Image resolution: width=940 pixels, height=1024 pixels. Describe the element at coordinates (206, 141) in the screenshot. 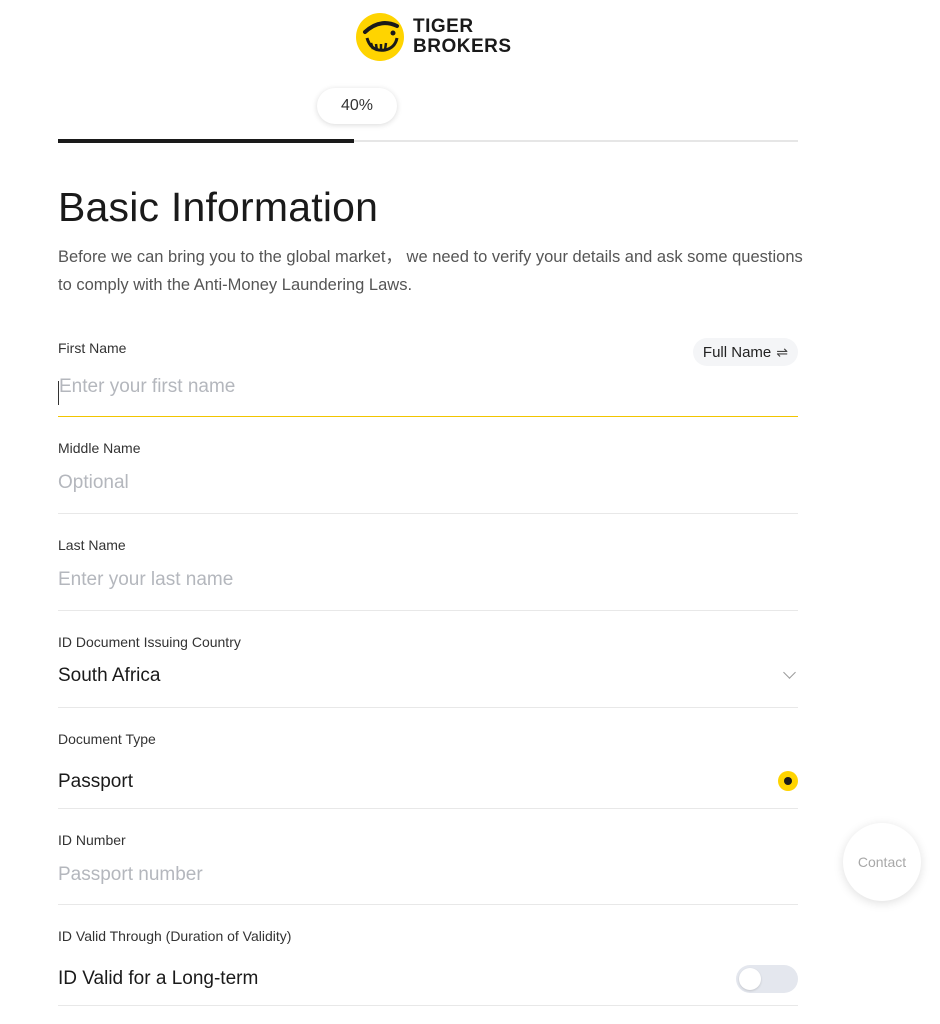

I see `progress-bar-fill` at that location.